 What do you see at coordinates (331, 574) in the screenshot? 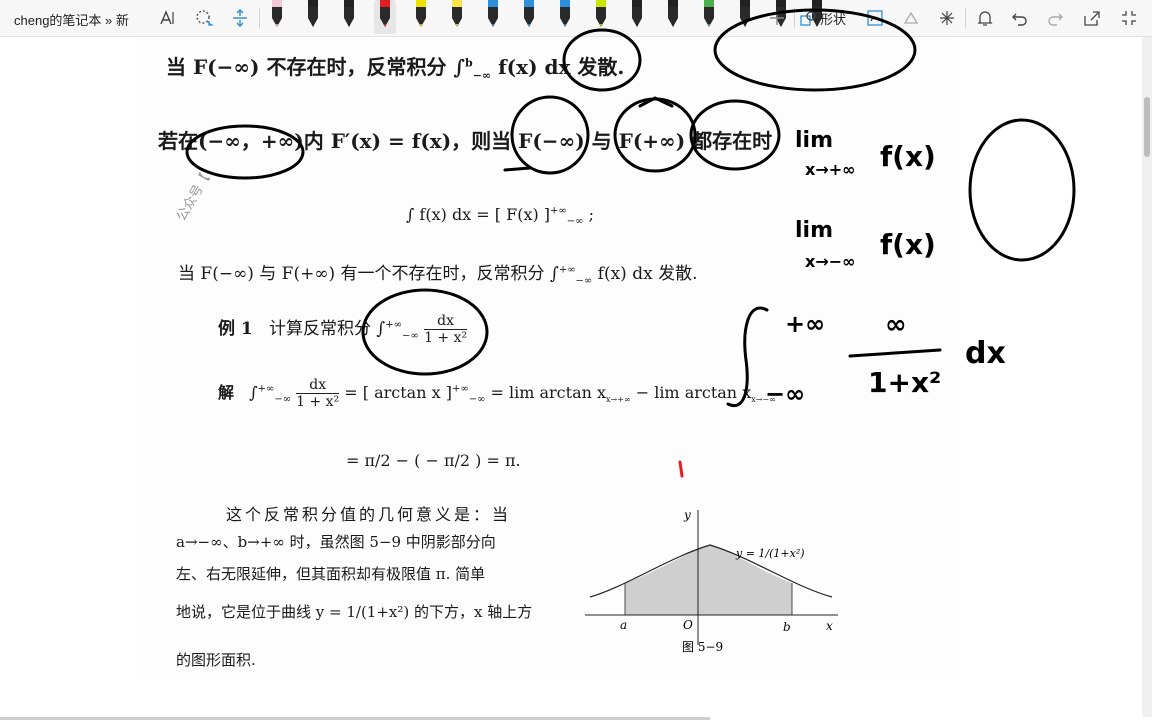
I see `para-line-3: 左、右无限延伸，但其面积却有极限值 π. 简单` at bounding box center [331, 574].